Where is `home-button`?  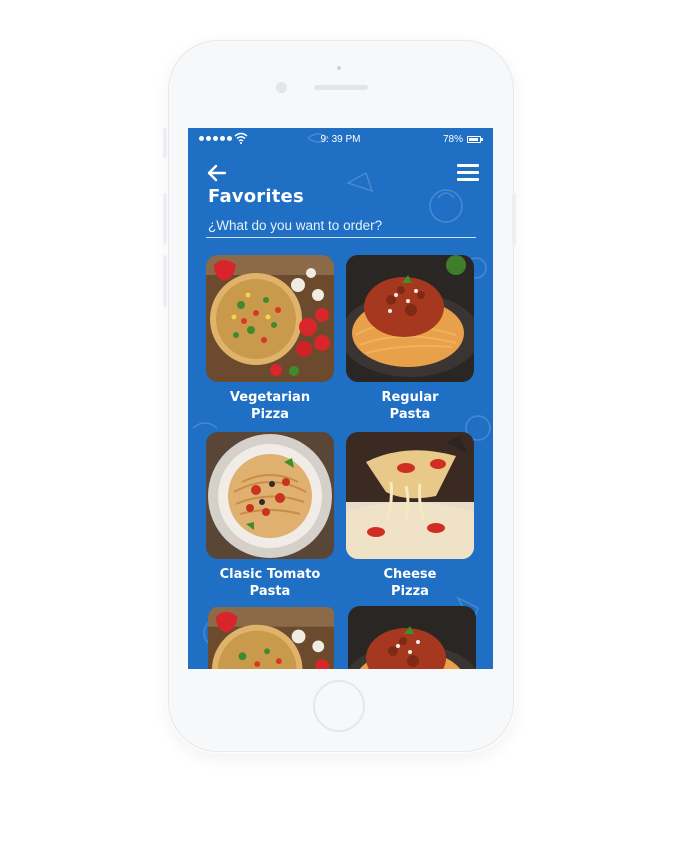 home-button is located at coordinates (339, 706).